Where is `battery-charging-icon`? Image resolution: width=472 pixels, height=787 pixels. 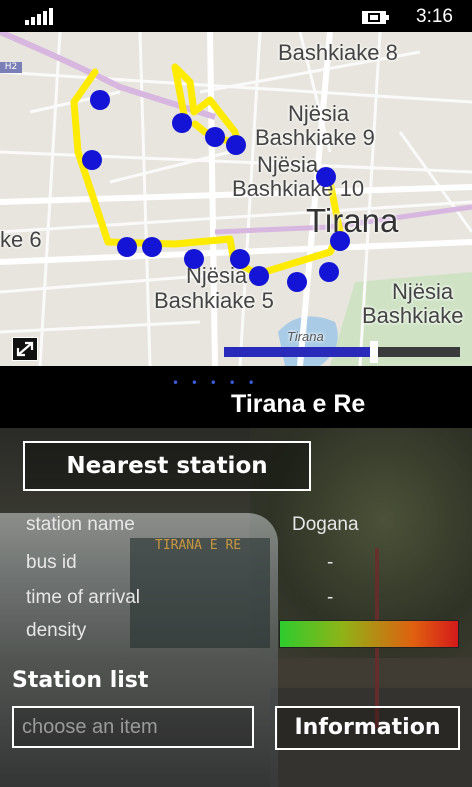
battery-charging-icon is located at coordinates (376, 17).